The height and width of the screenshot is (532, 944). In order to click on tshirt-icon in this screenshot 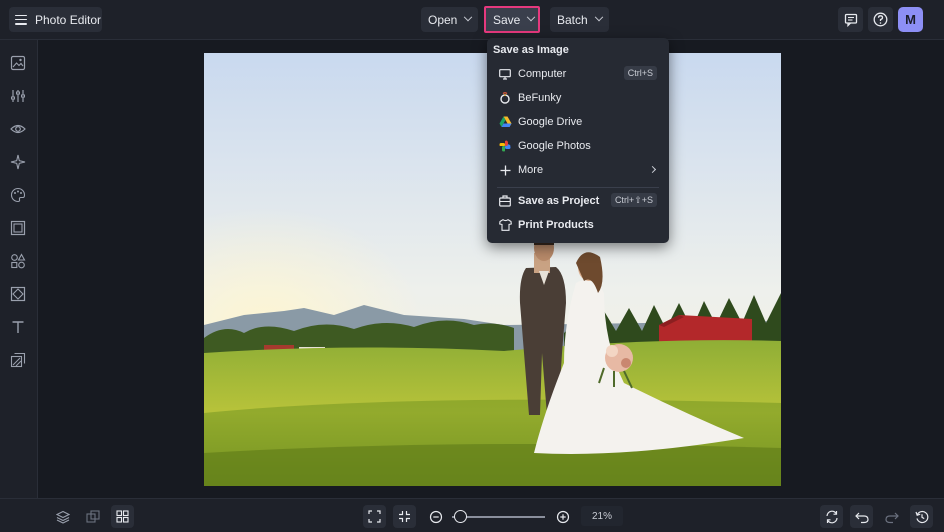, I will do `click(505, 225)`.